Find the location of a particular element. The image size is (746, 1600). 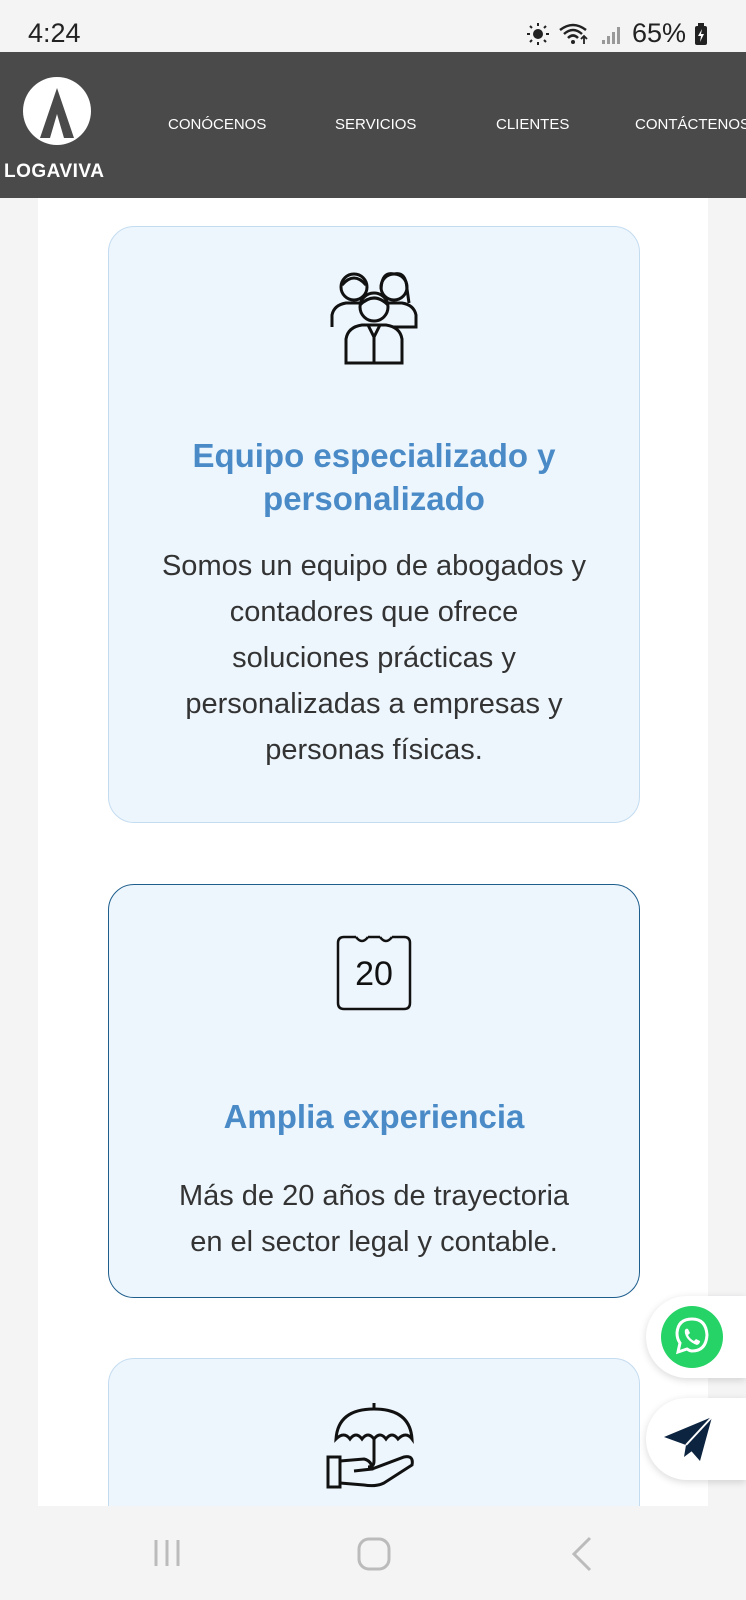

home-icon is located at coordinates (374, 1554).